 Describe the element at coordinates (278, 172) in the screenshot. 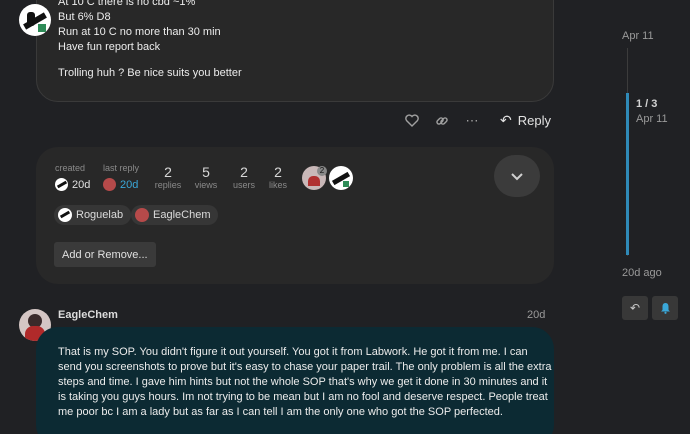

I see `likes-count: 2` at that location.